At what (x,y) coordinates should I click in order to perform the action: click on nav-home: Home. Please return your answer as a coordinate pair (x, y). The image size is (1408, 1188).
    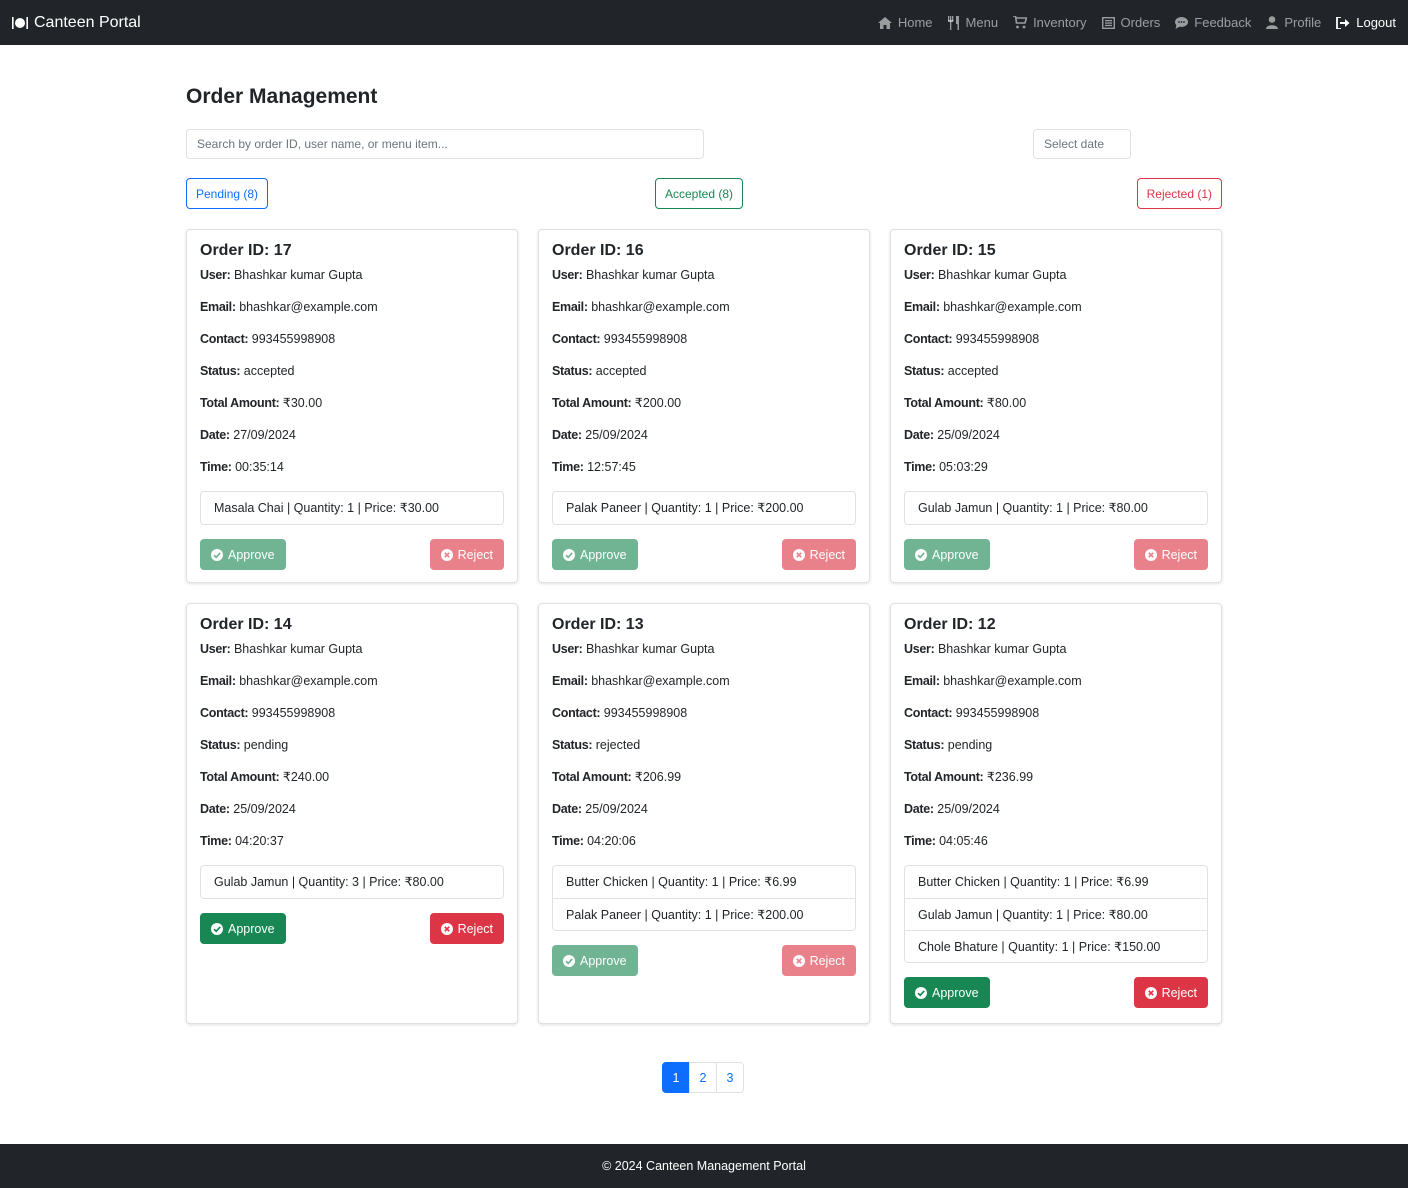
    Looking at the image, I should click on (905, 22).